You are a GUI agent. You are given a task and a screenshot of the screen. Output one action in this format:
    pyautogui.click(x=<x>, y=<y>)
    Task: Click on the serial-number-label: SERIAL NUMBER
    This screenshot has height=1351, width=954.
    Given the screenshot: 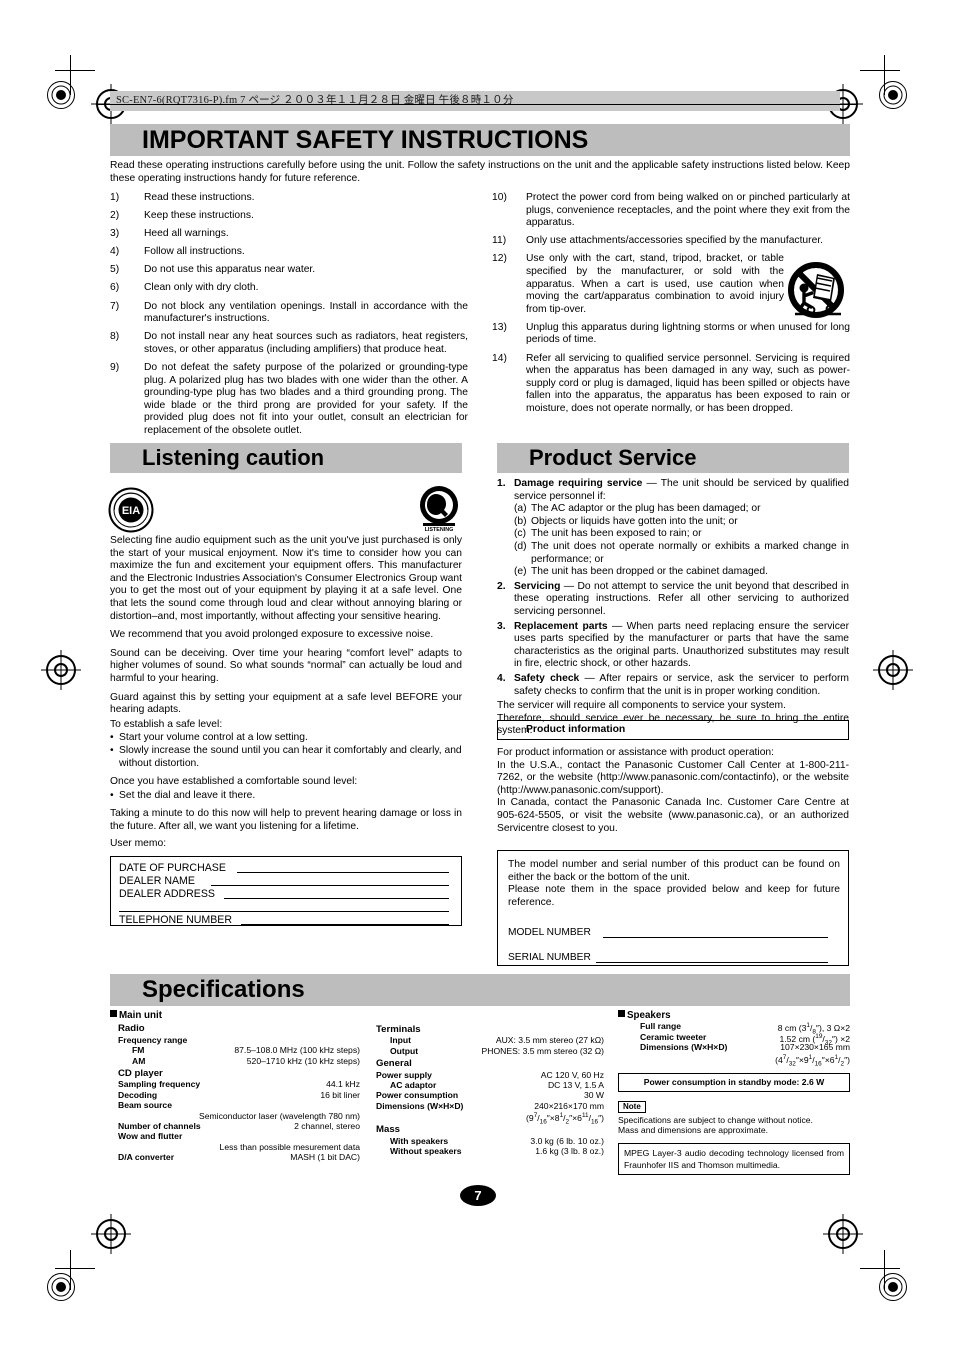 What is the action you would take?
    pyautogui.click(x=549, y=958)
    